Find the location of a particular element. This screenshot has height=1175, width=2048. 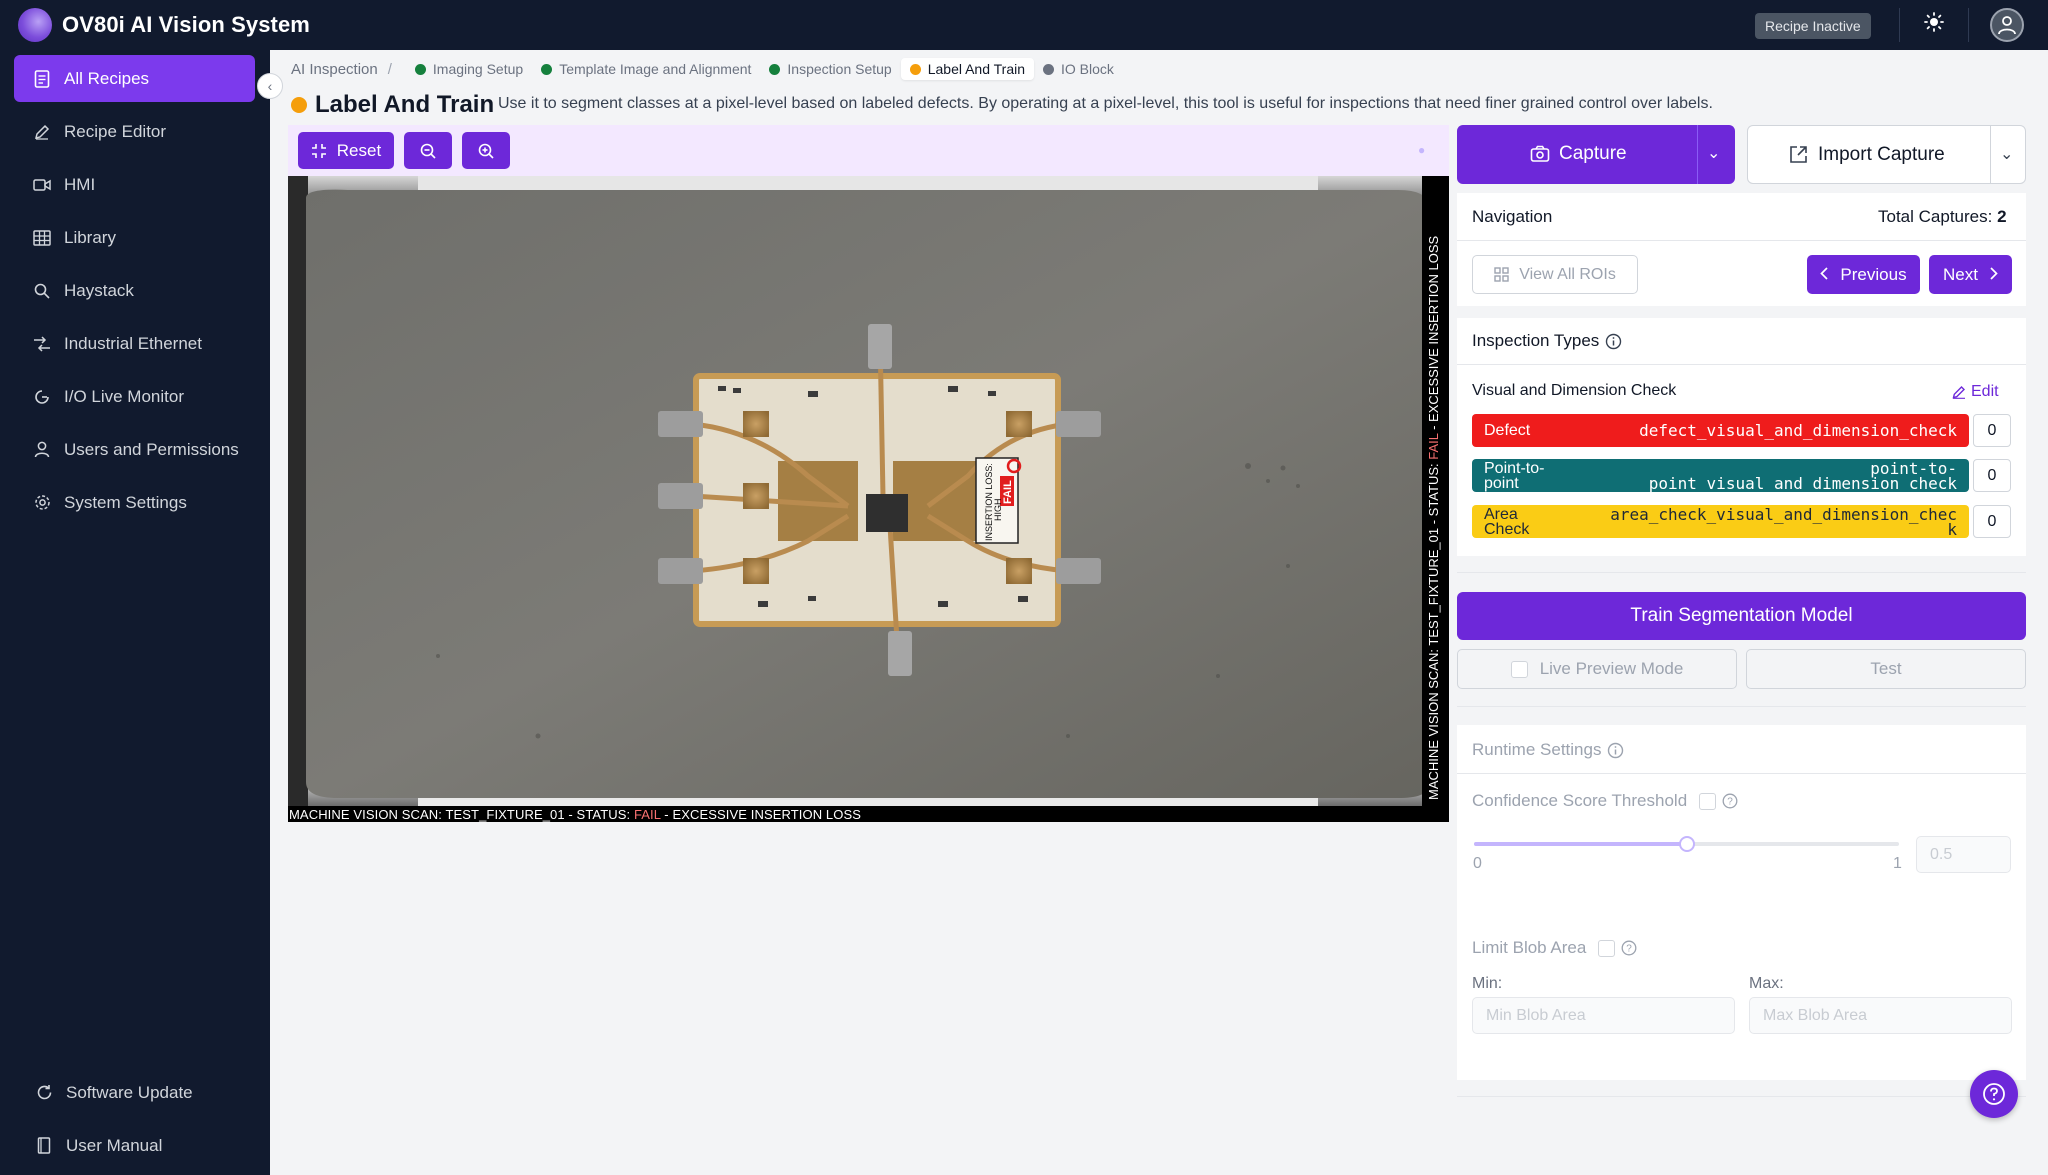

step-label: IO Block is located at coordinates (1087, 69).